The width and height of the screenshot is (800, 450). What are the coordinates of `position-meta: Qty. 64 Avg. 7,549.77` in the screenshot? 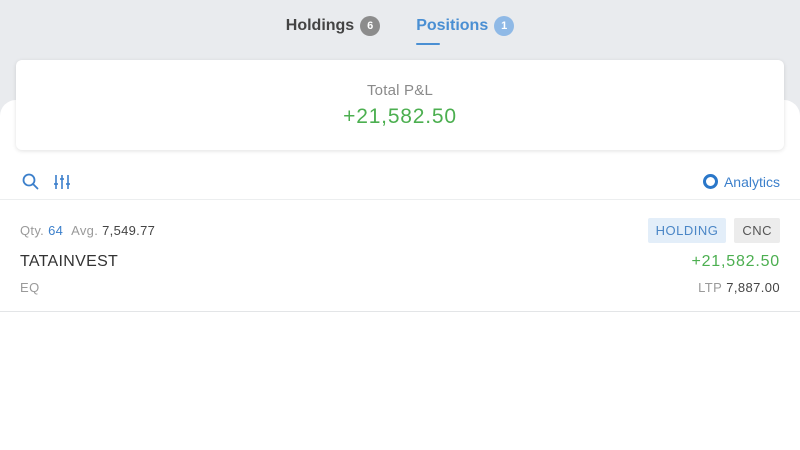 It's located at (87, 230).